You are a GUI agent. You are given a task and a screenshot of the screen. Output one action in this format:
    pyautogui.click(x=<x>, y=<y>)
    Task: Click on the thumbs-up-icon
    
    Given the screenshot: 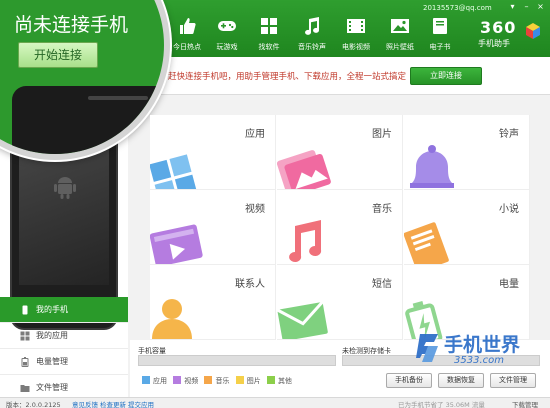 What is the action you would take?
    pyautogui.click(x=188, y=26)
    